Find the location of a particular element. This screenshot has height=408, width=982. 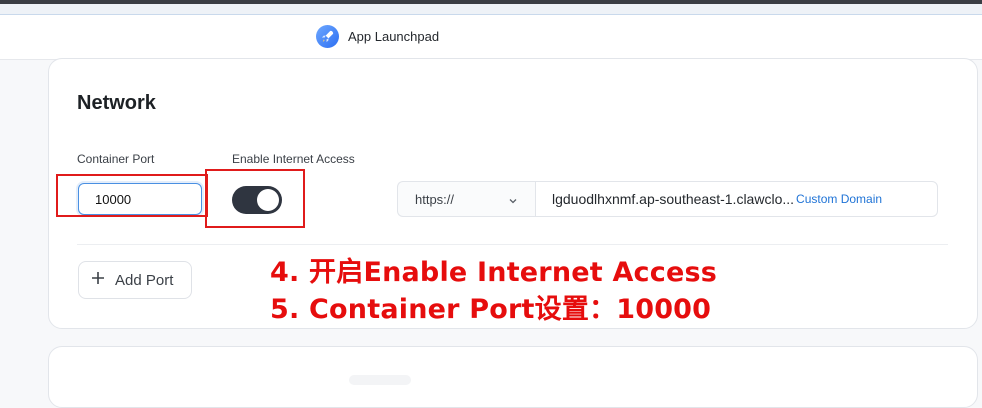

divider is located at coordinates (512, 244).